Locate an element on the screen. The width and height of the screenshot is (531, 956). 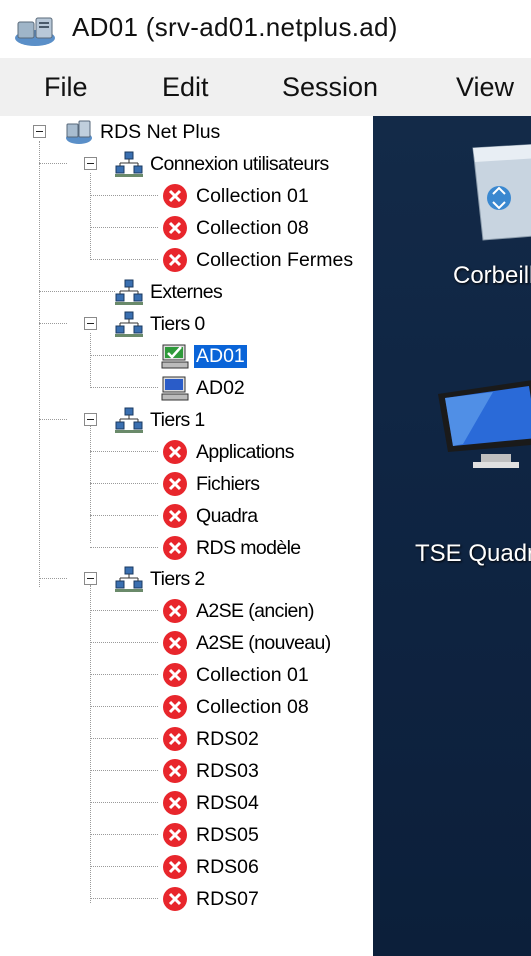
tree-item-label: RDS04 is located at coordinates (227, 802).